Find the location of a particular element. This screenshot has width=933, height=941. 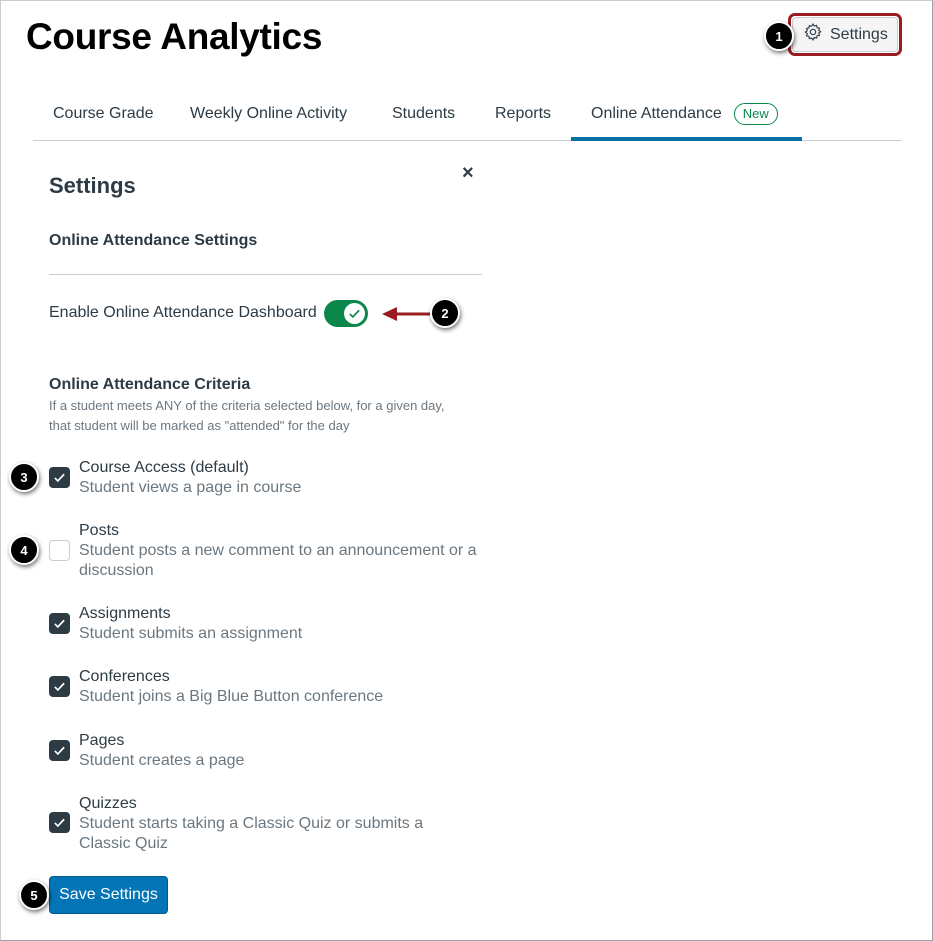

criterion-description: Student views a page in course is located at coordinates (190, 487).